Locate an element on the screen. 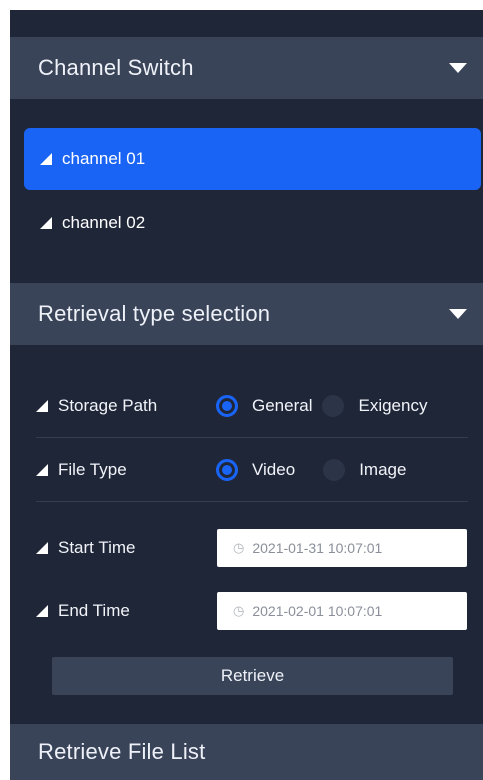 The image size is (483, 780). image-radio-label: Image is located at coordinates (382, 470).